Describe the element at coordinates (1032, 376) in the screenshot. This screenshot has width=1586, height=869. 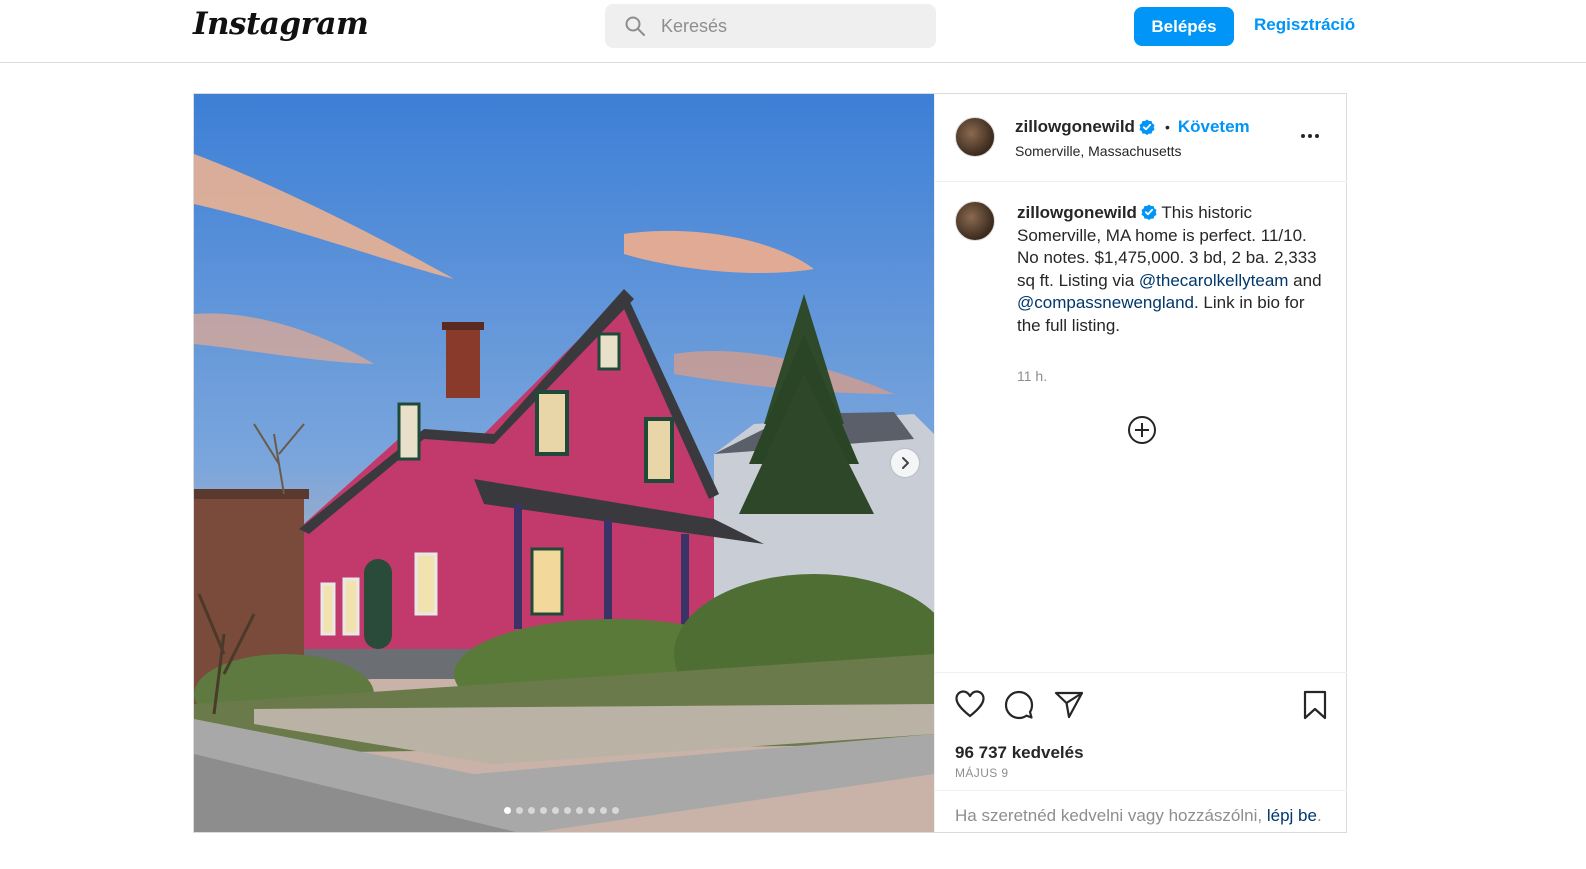
I see `caption-timestamp: 11 h.` at that location.